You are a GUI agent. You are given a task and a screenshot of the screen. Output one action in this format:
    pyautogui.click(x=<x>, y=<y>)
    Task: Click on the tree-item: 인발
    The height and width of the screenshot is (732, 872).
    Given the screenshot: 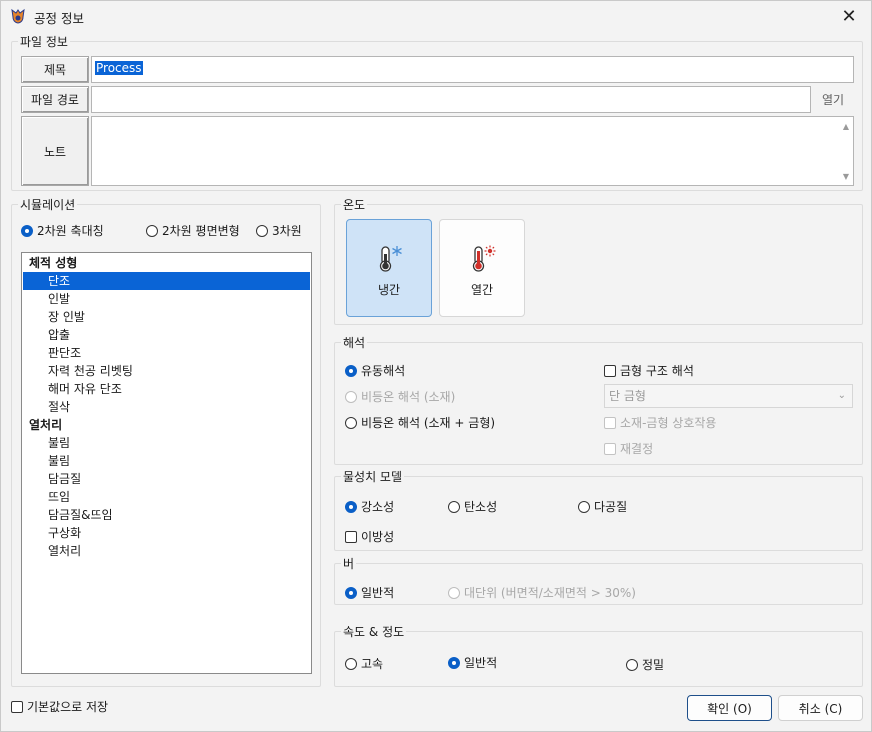 What is the action you would take?
    pyautogui.click(x=166, y=299)
    